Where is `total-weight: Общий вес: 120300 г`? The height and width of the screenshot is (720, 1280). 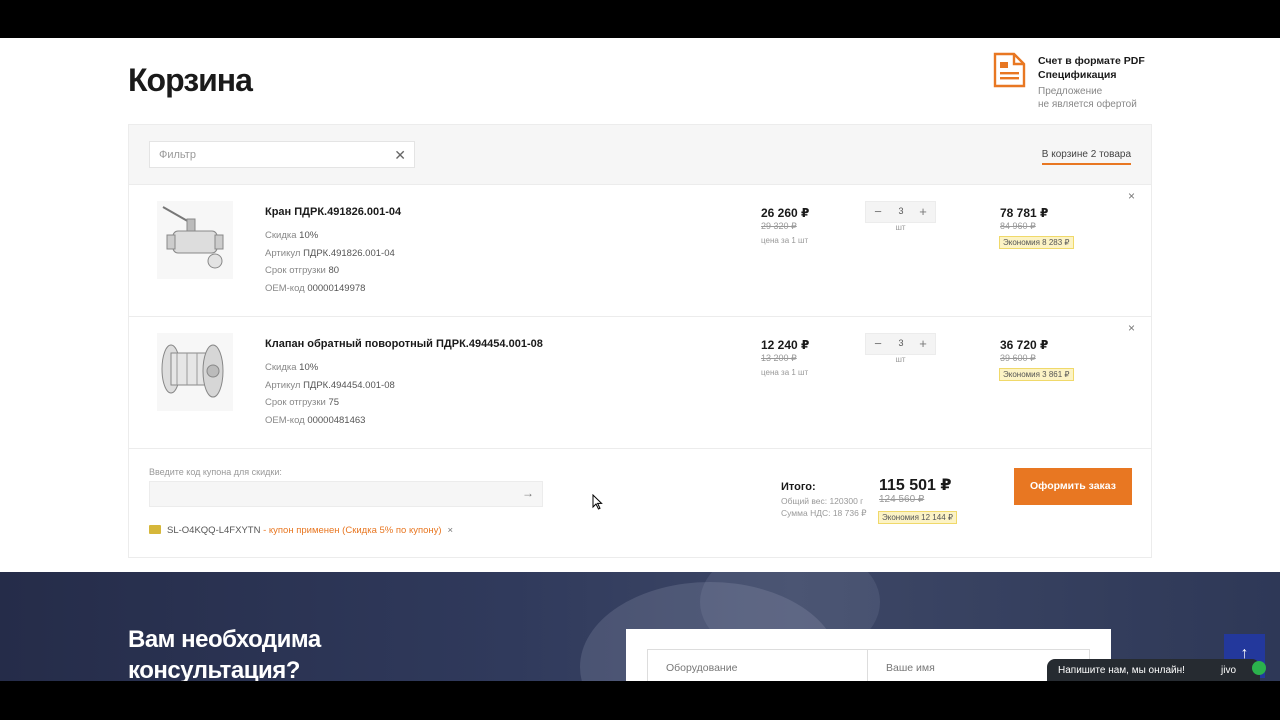 total-weight: Общий вес: 120300 г is located at coordinates (822, 501).